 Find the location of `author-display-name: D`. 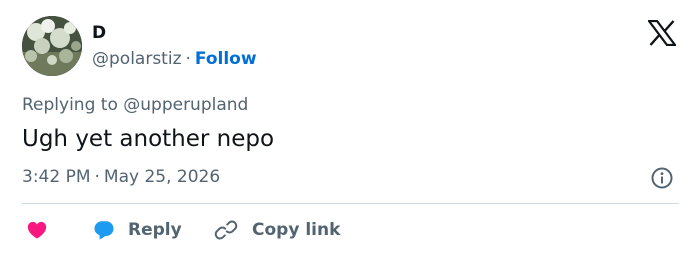

author-display-name: D is located at coordinates (99, 33).